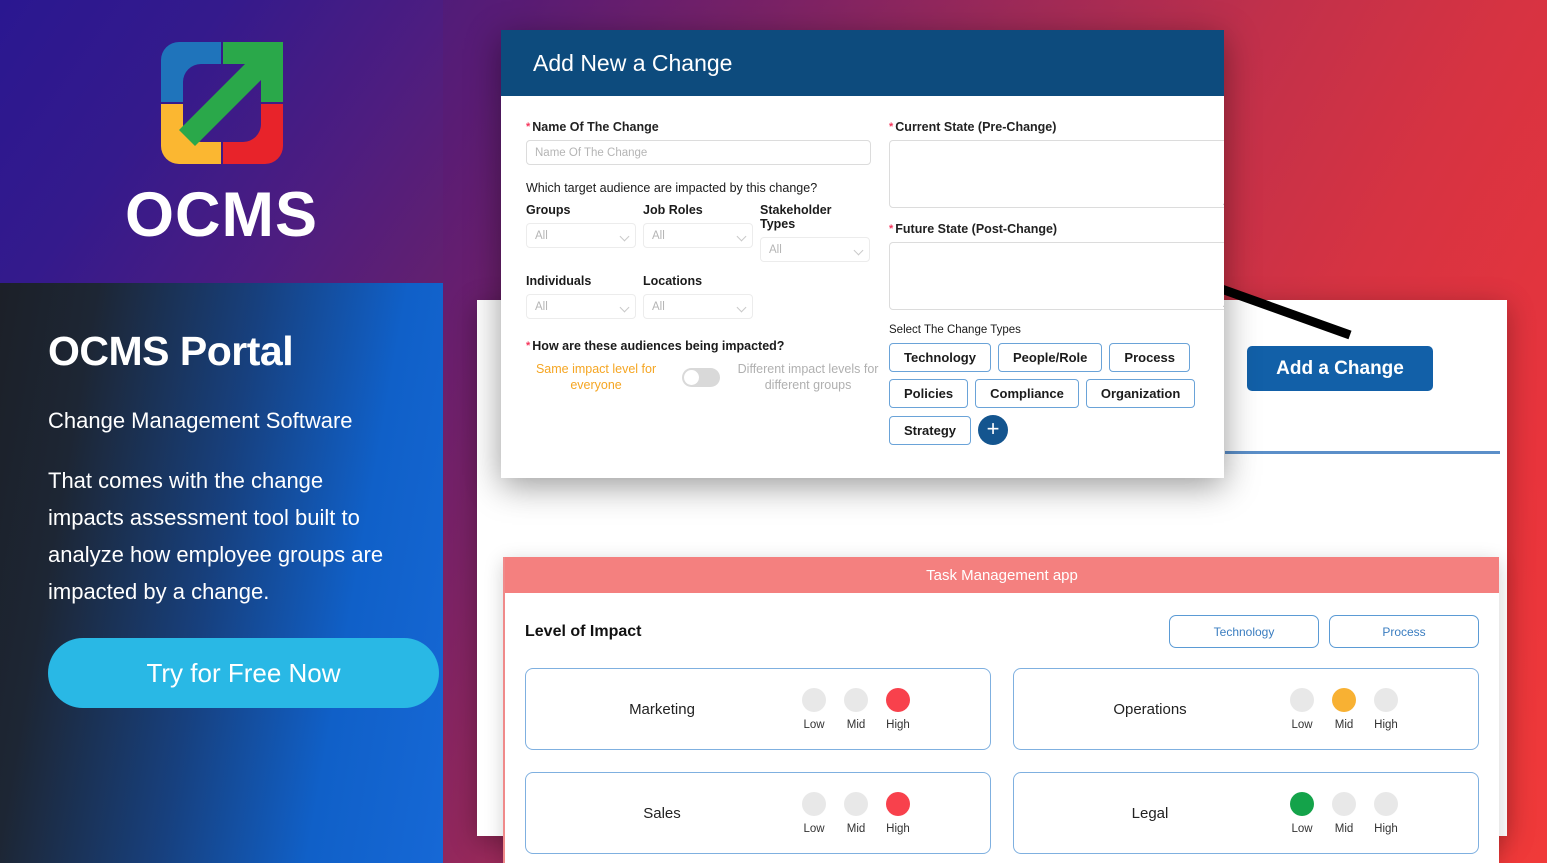 Image resolution: width=1547 pixels, height=863 pixels. I want to click on impact-level-toggle, so click(701, 377).